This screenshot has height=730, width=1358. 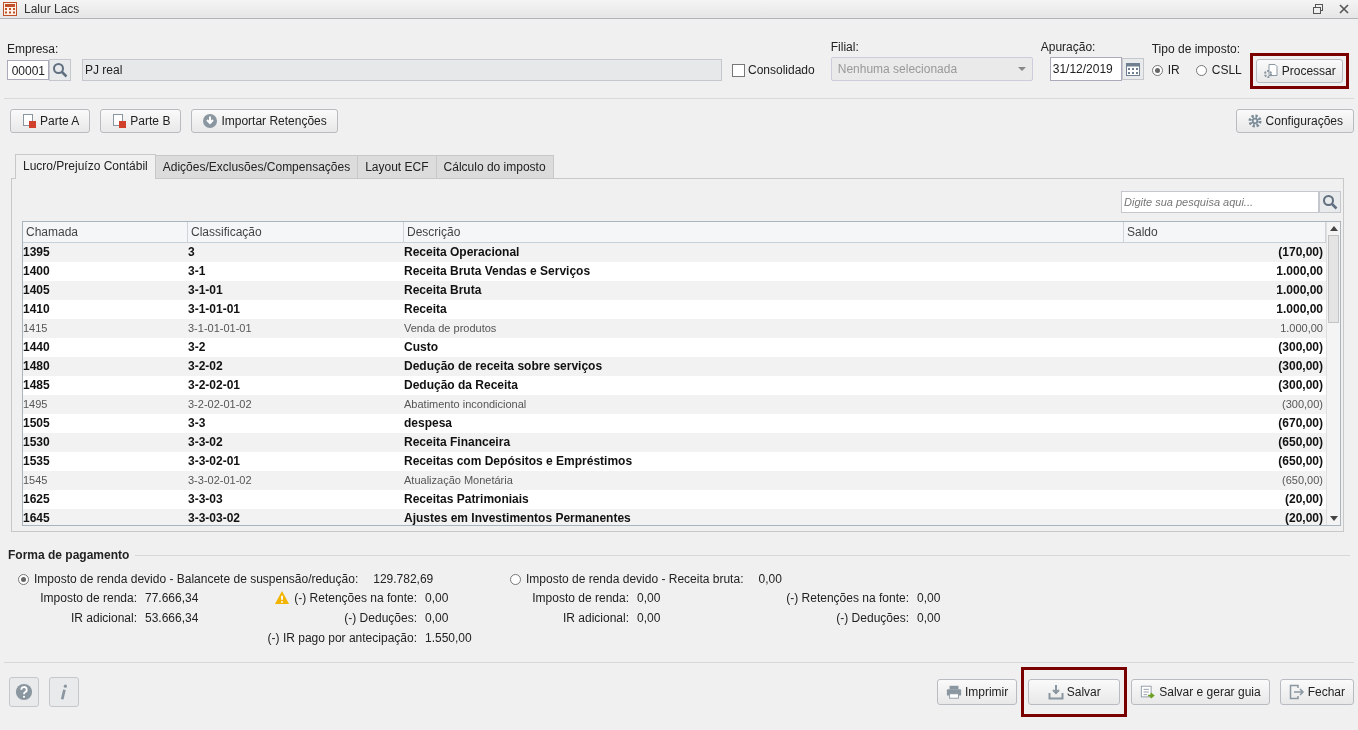 What do you see at coordinates (342, 637) in the screenshot?
I see `amount-label: (-) IR pago por antecipação:` at bounding box center [342, 637].